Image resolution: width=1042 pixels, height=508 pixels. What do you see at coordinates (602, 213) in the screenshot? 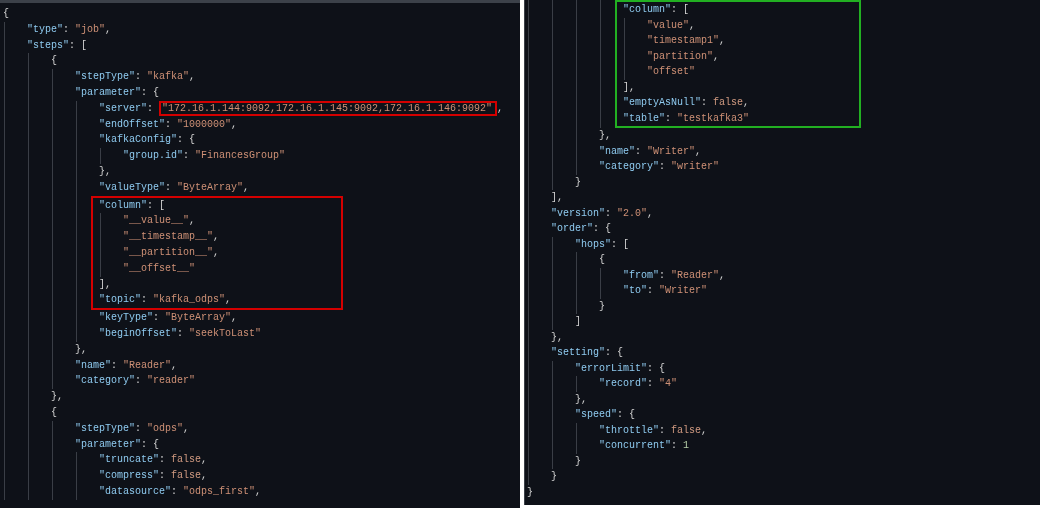
I see `code-line: "version": "2.0",` at bounding box center [602, 213].